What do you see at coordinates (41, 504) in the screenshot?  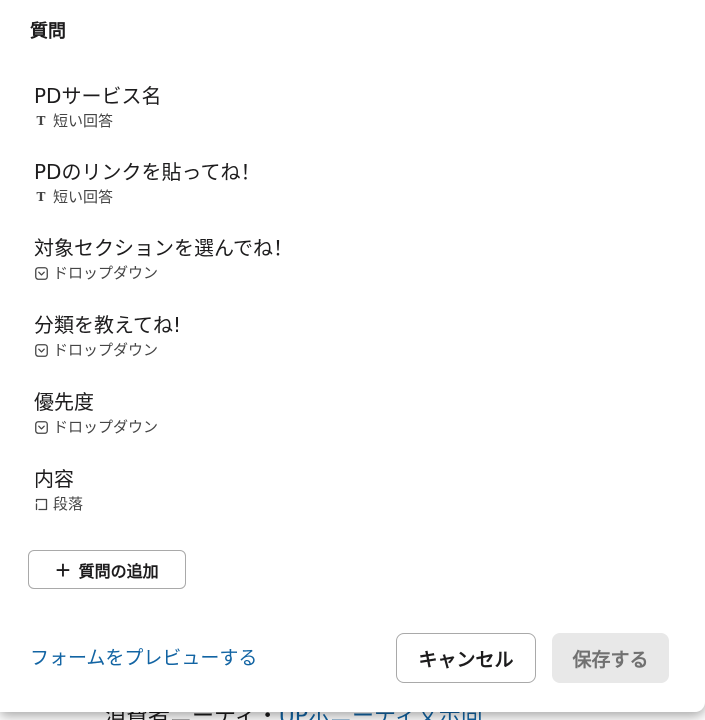 I see `paragraph-icon` at bounding box center [41, 504].